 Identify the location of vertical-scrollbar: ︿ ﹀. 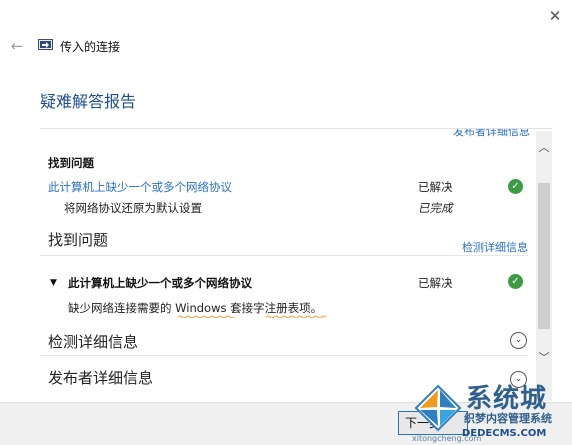
(544, 266).